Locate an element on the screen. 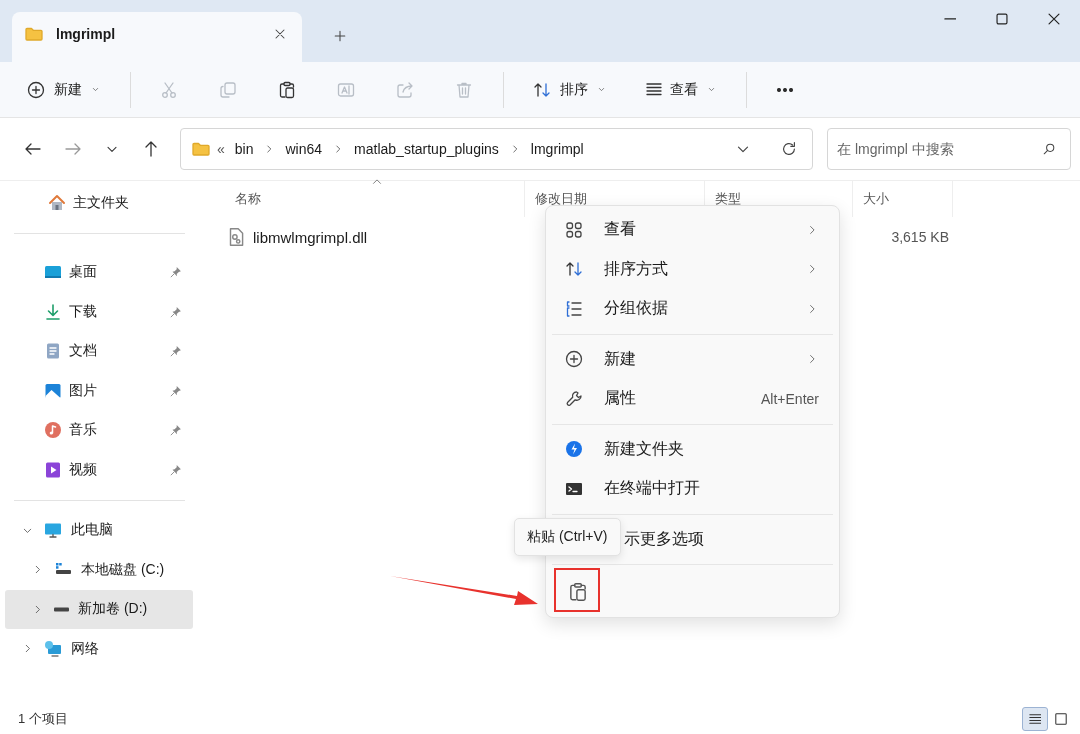 The width and height of the screenshot is (1080, 734). refresh-icon is located at coordinates (789, 149).